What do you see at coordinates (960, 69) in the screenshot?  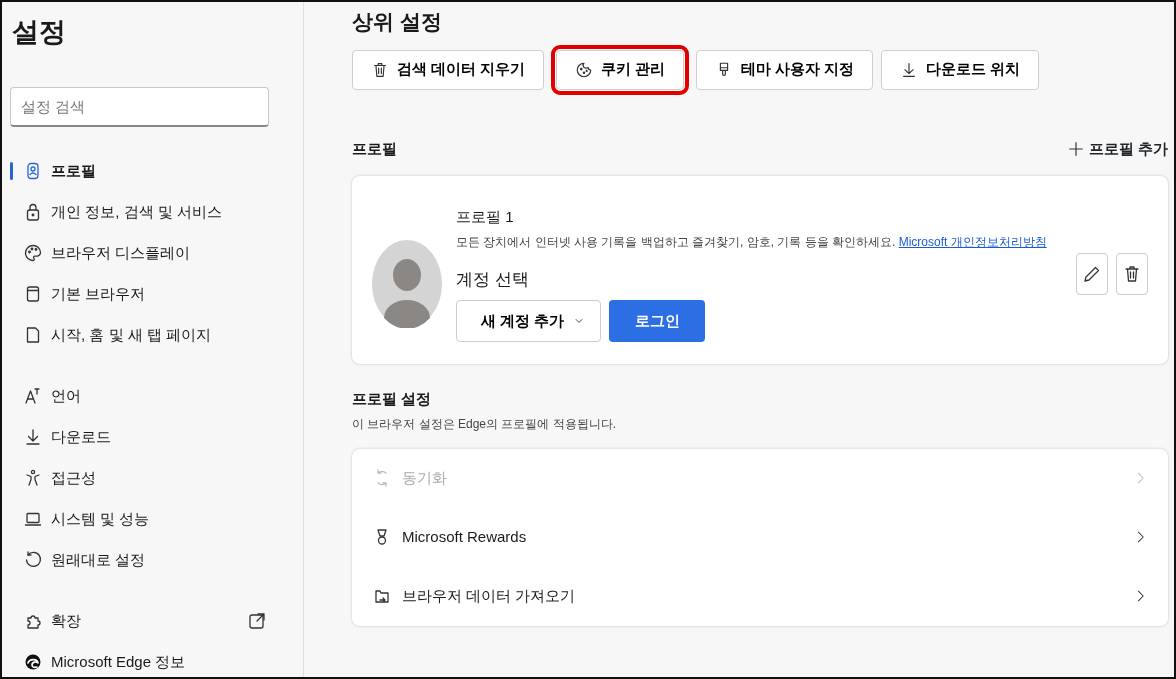 I see `quick-action-button: 다운로드 위치` at bounding box center [960, 69].